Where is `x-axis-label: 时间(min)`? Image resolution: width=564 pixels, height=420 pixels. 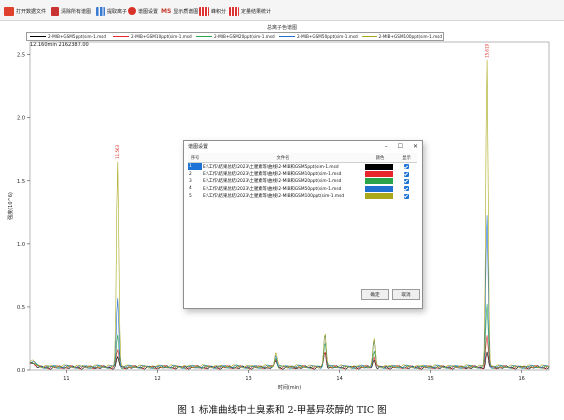
x-axis-label: 时间(min) is located at coordinates (289, 387).